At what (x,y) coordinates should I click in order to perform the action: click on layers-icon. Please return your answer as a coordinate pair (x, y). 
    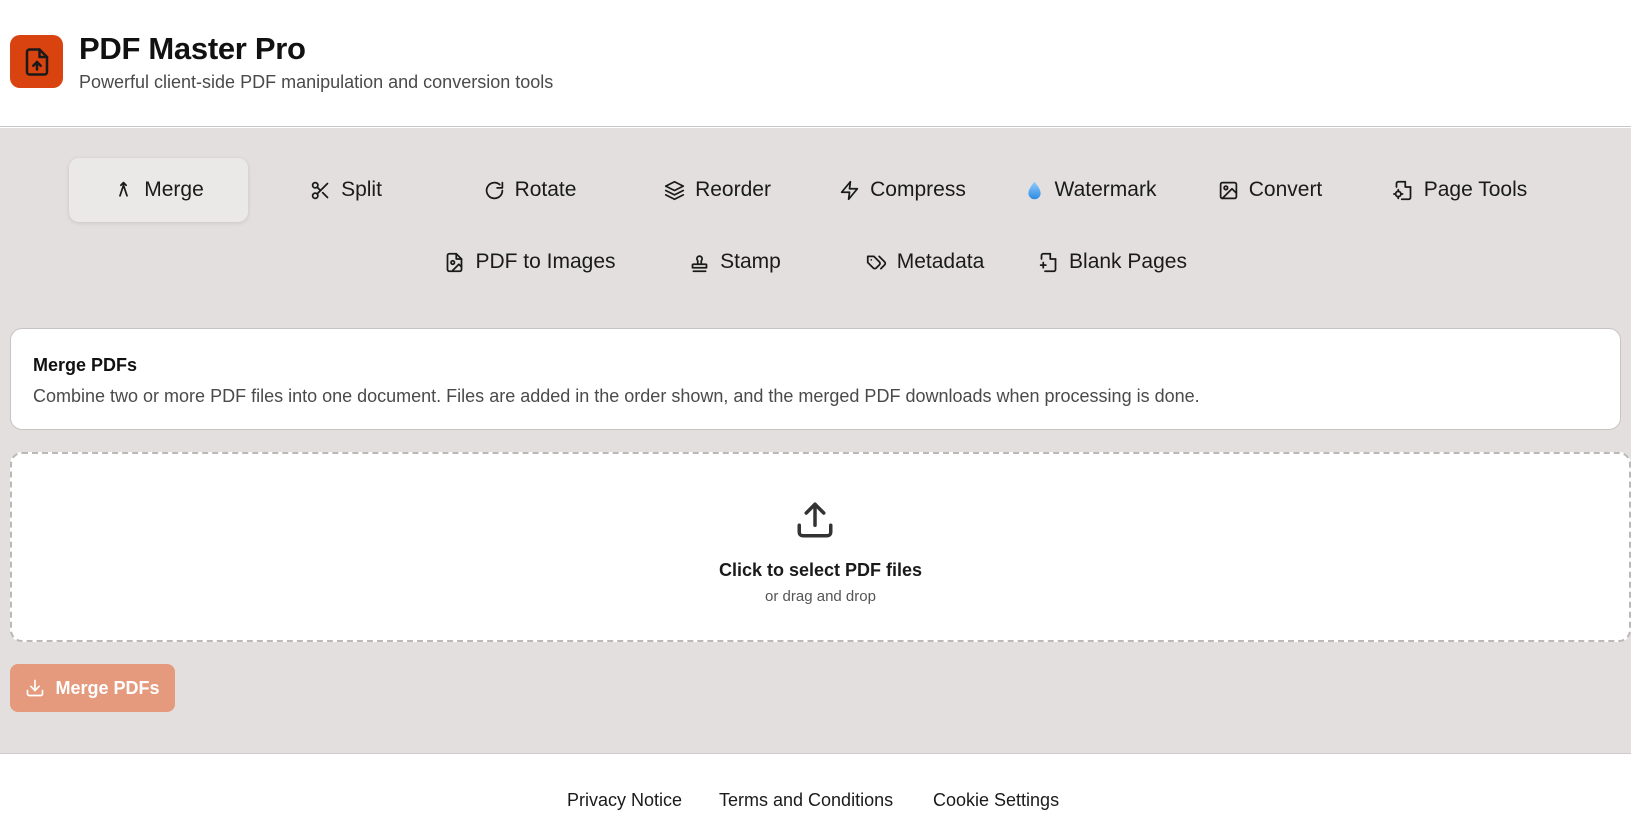
    Looking at the image, I should click on (674, 190).